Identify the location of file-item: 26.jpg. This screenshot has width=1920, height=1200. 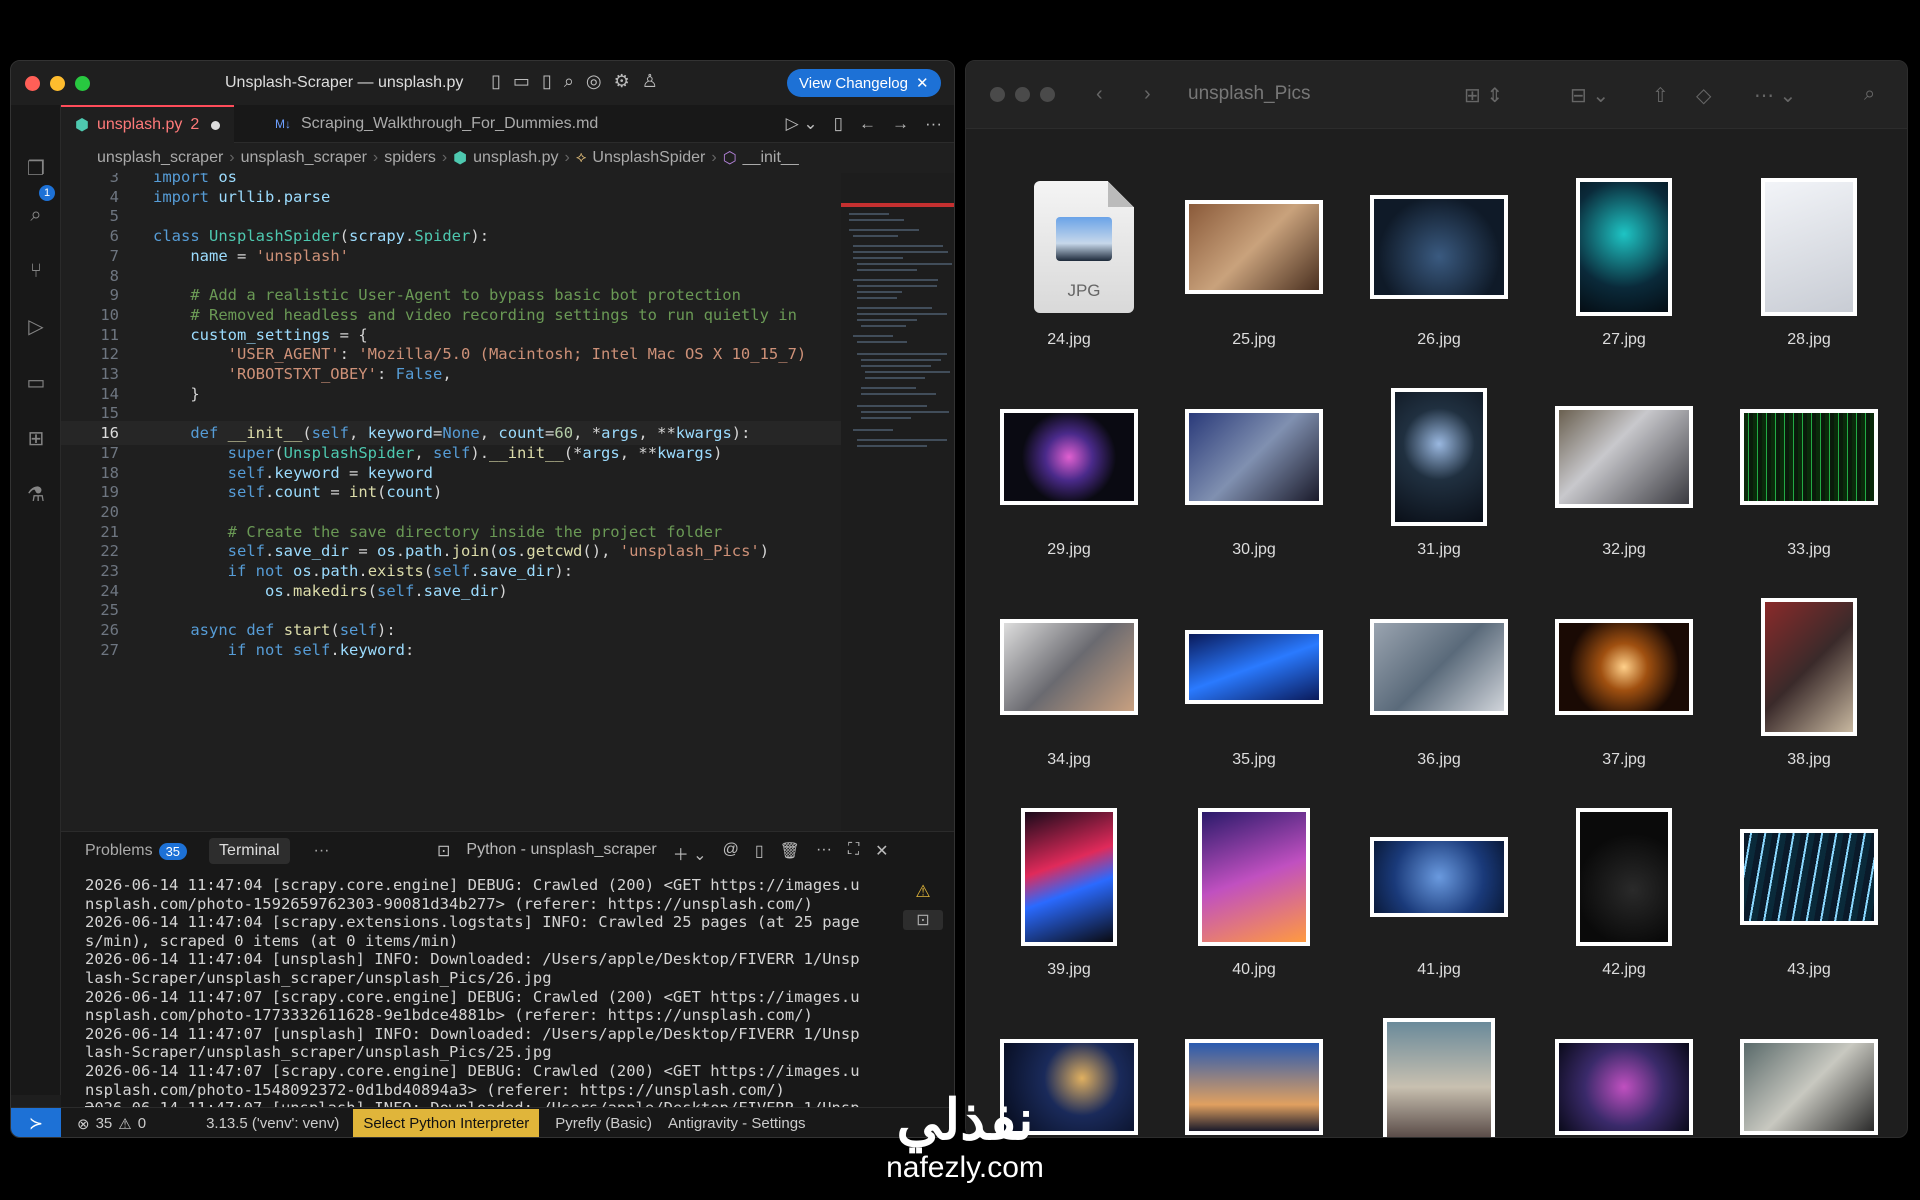
(1439, 251).